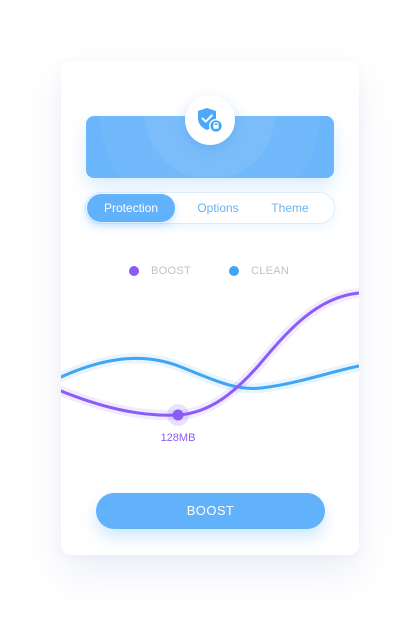  What do you see at coordinates (210, 354) in the screenshot?
I see `boost-line` at bounding box center [210, 354].